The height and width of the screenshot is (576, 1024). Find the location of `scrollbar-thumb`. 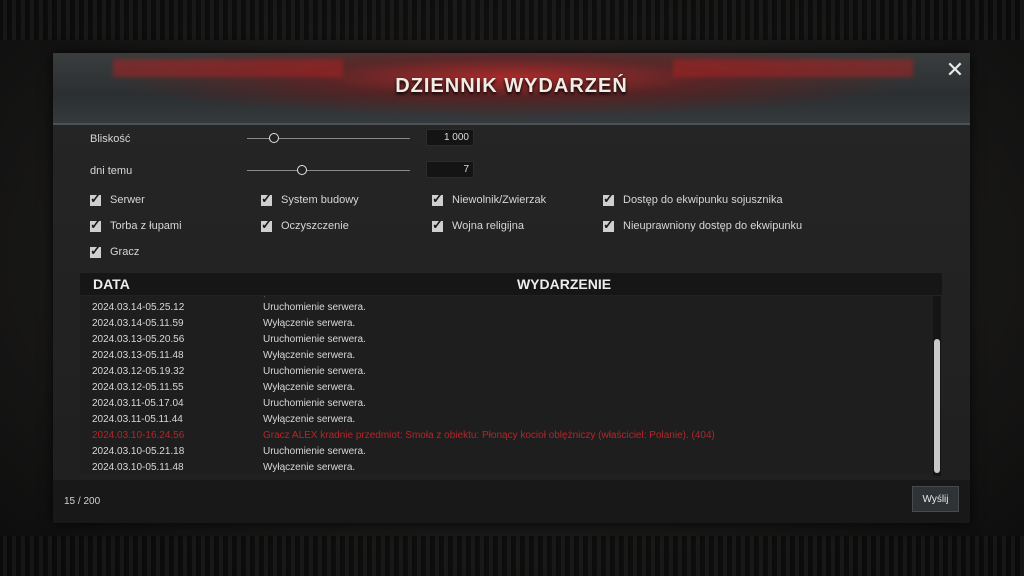

scrollbar-thumb is located at coordinates (937, 406).